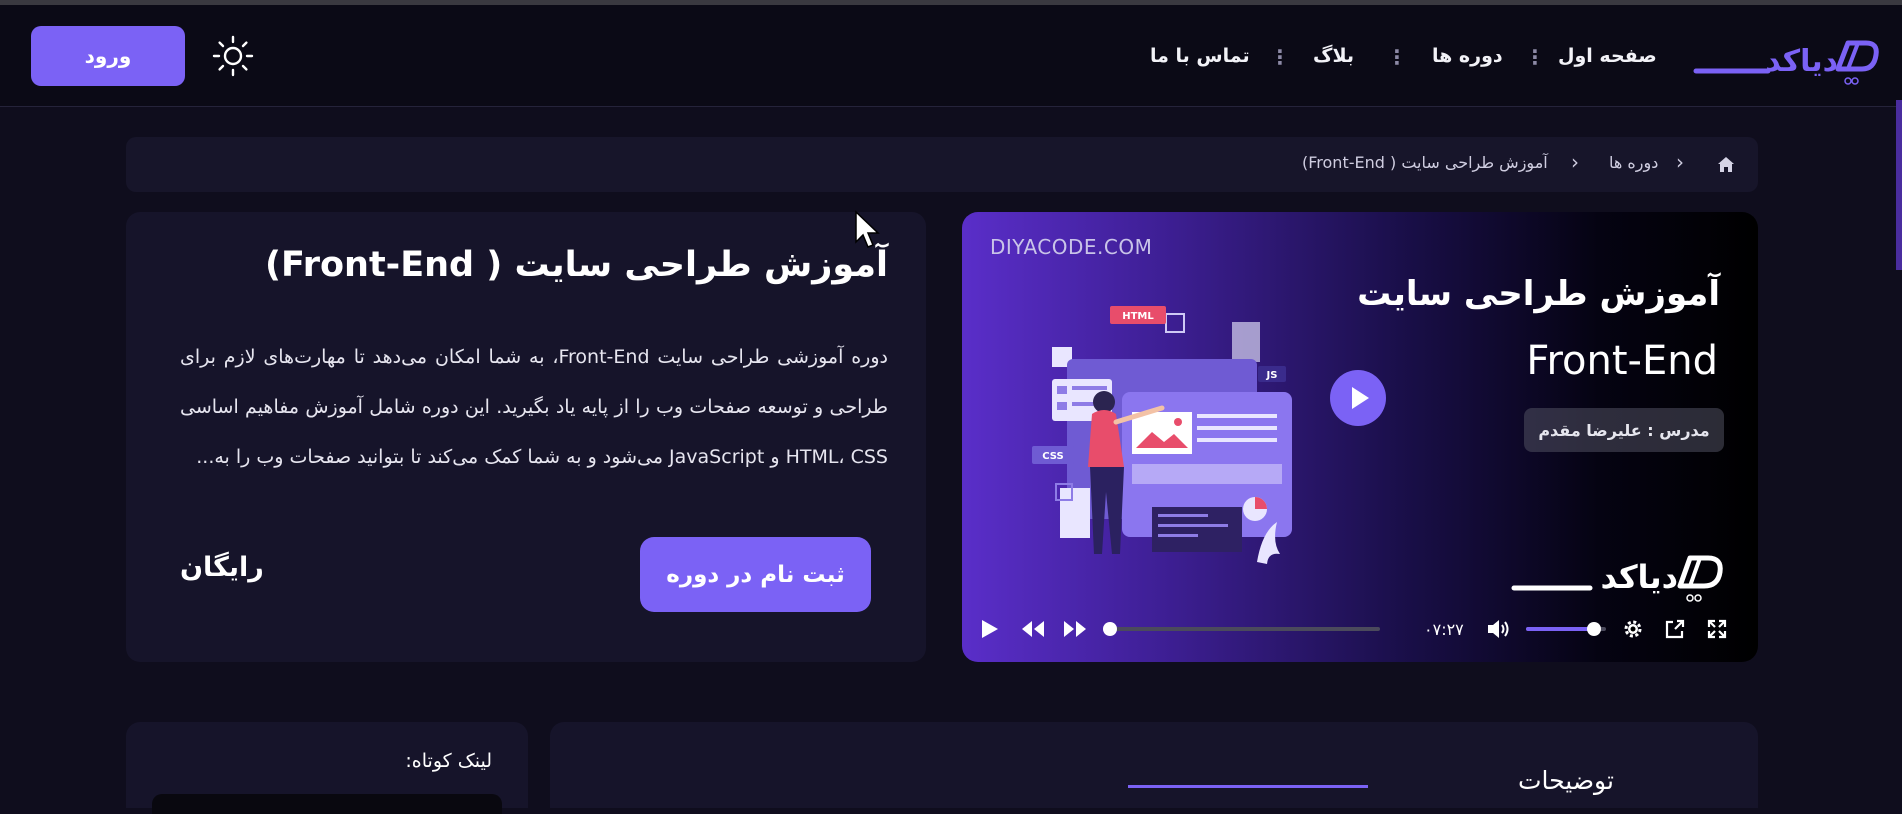 The width and height of the screenshot is (1902, 814). I want to click on nav-home: صفحه اول, so click(1607, 56).